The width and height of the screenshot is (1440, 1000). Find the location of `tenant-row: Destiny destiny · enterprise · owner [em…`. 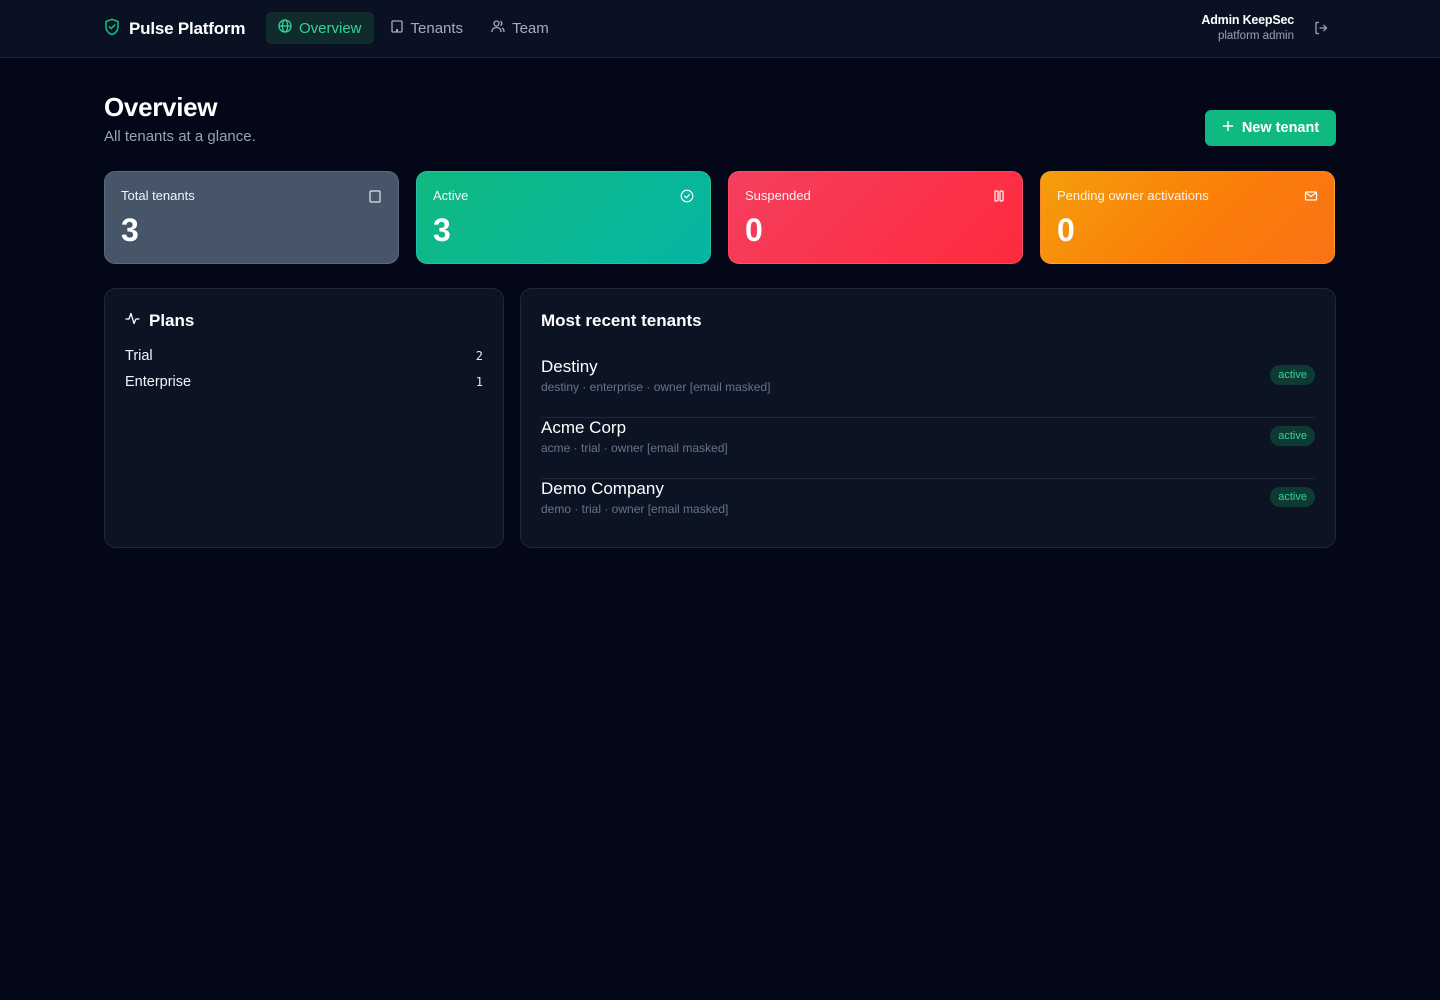

tenant-row: Destiny destiny · enterprise · owner [em… is located at coordinates (928, 387).